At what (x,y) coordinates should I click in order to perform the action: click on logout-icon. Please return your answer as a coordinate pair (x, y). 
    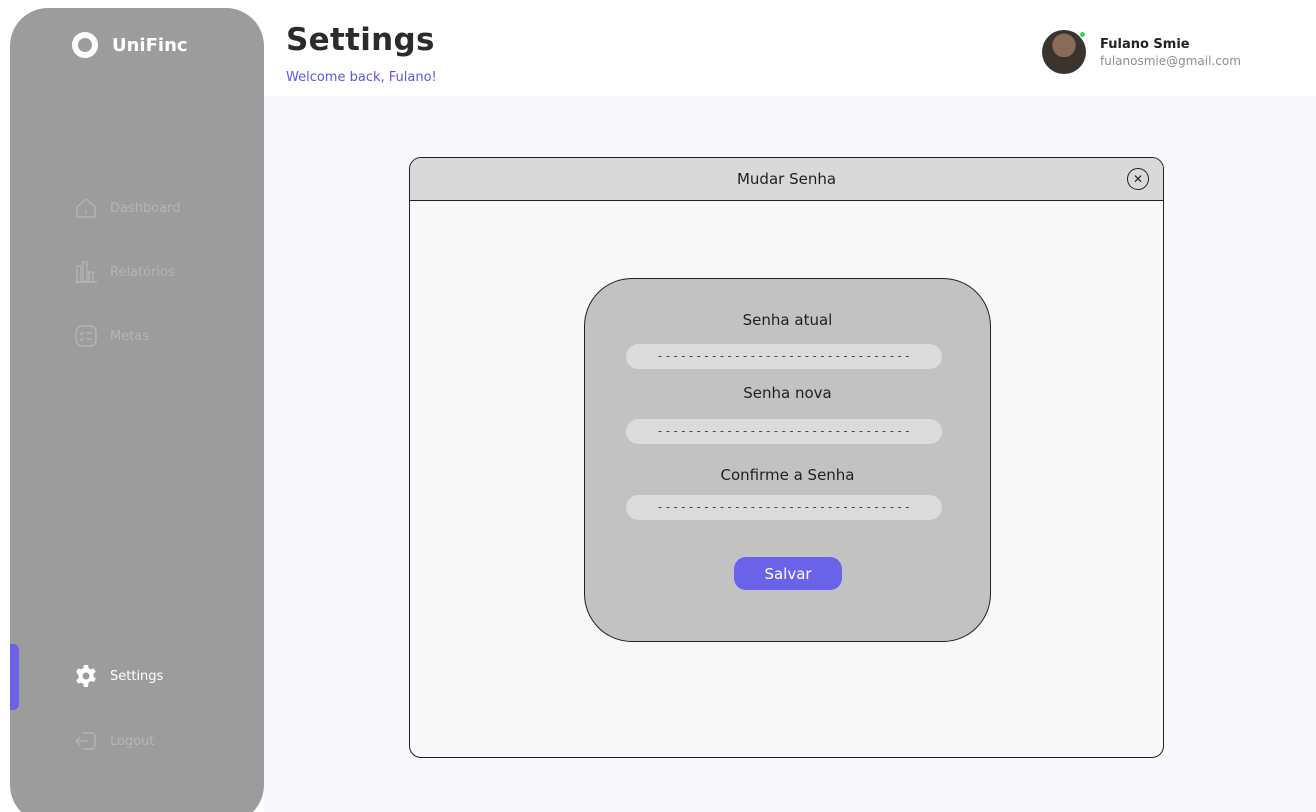
    Looking at the image, I should click on (86, 741).